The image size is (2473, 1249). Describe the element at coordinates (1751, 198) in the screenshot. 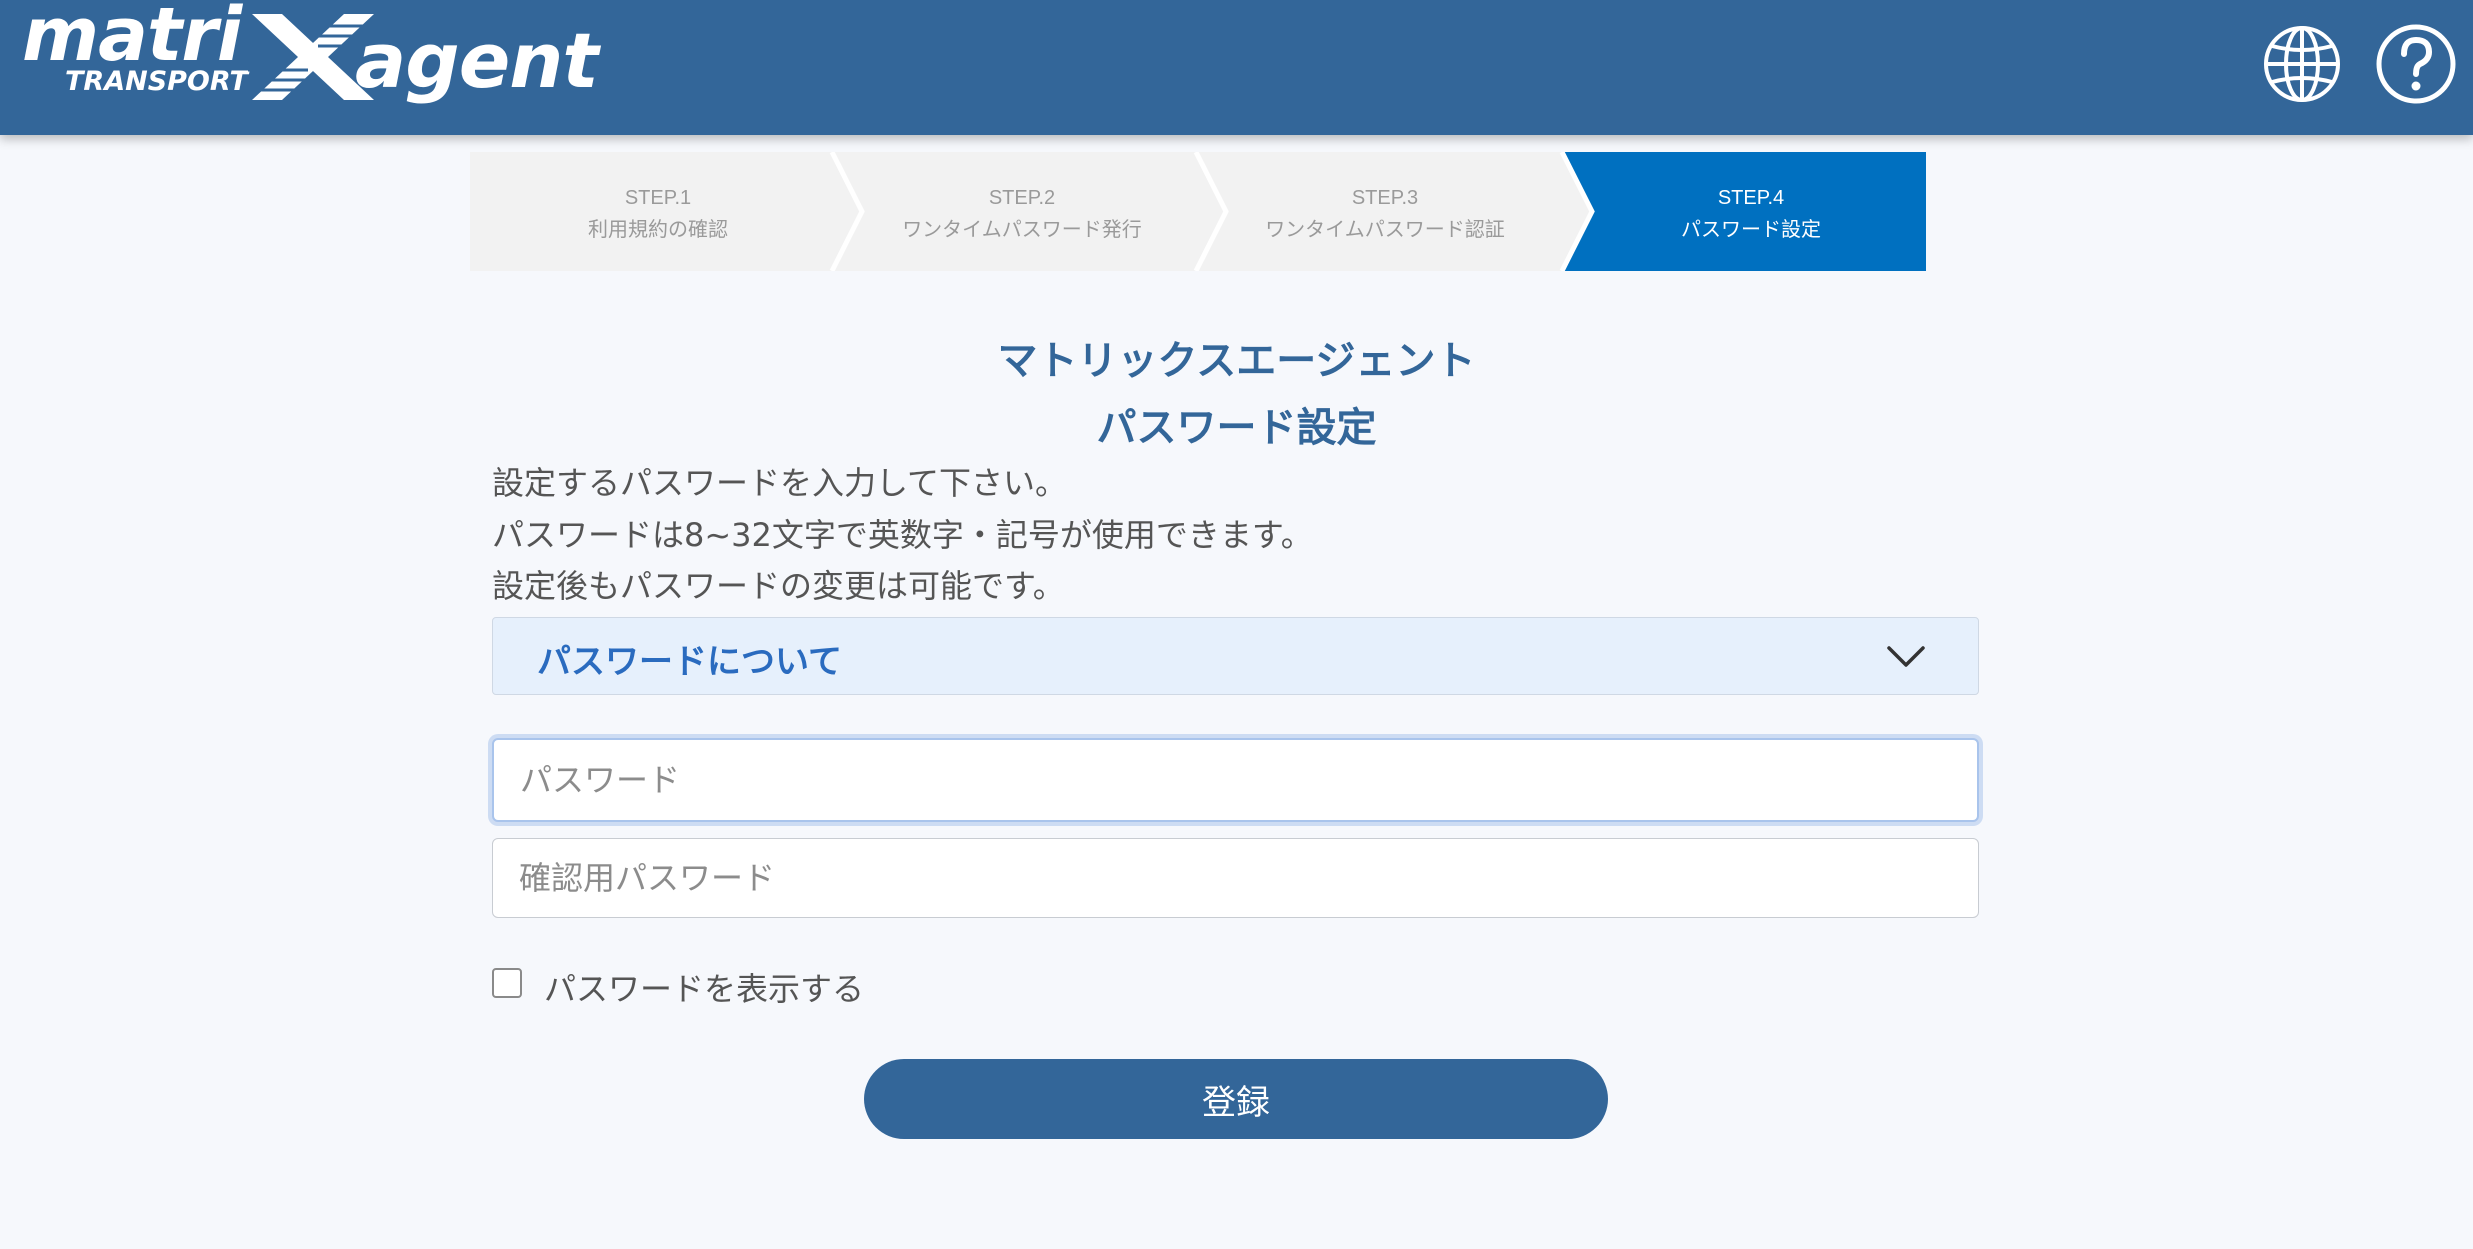

I see `step-4-number: STEP.4` at that location.